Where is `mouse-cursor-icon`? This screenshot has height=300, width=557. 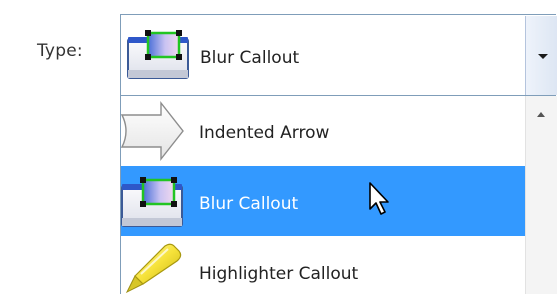
mouse-cursor-icon is located at coordinates (379, 198).